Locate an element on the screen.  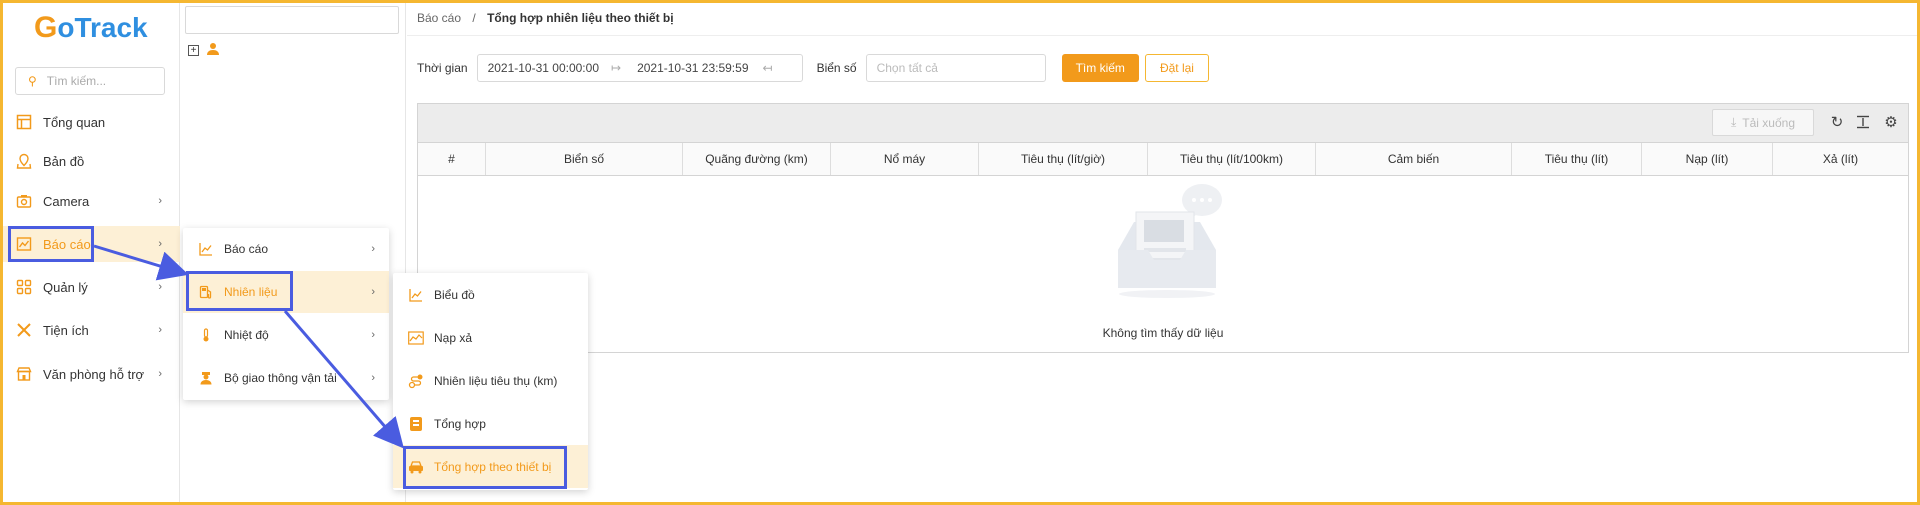
end-date: 2021-10-31 23:59:59 is located at coordinates (692, 68).